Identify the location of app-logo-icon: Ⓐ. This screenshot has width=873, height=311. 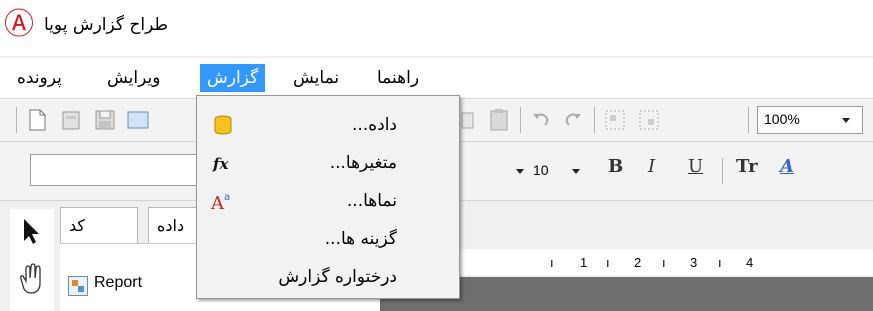
(19, 24).